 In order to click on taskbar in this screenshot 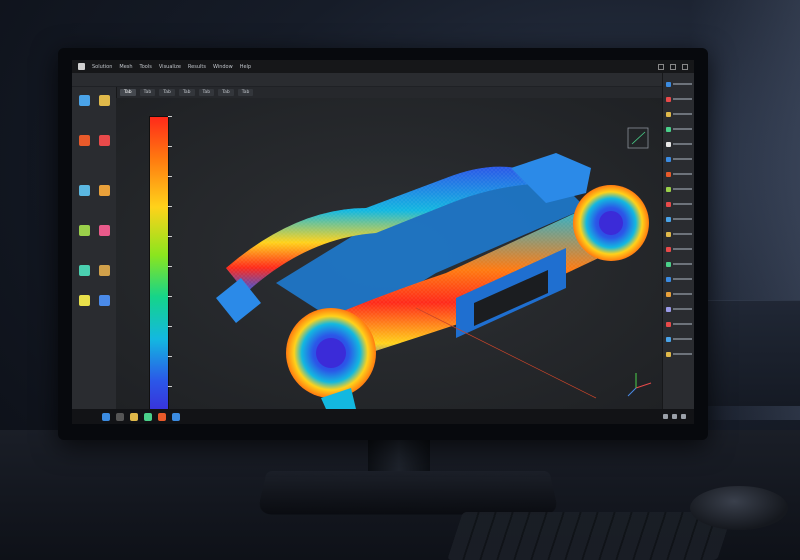, I will do `click(383, 416)`.